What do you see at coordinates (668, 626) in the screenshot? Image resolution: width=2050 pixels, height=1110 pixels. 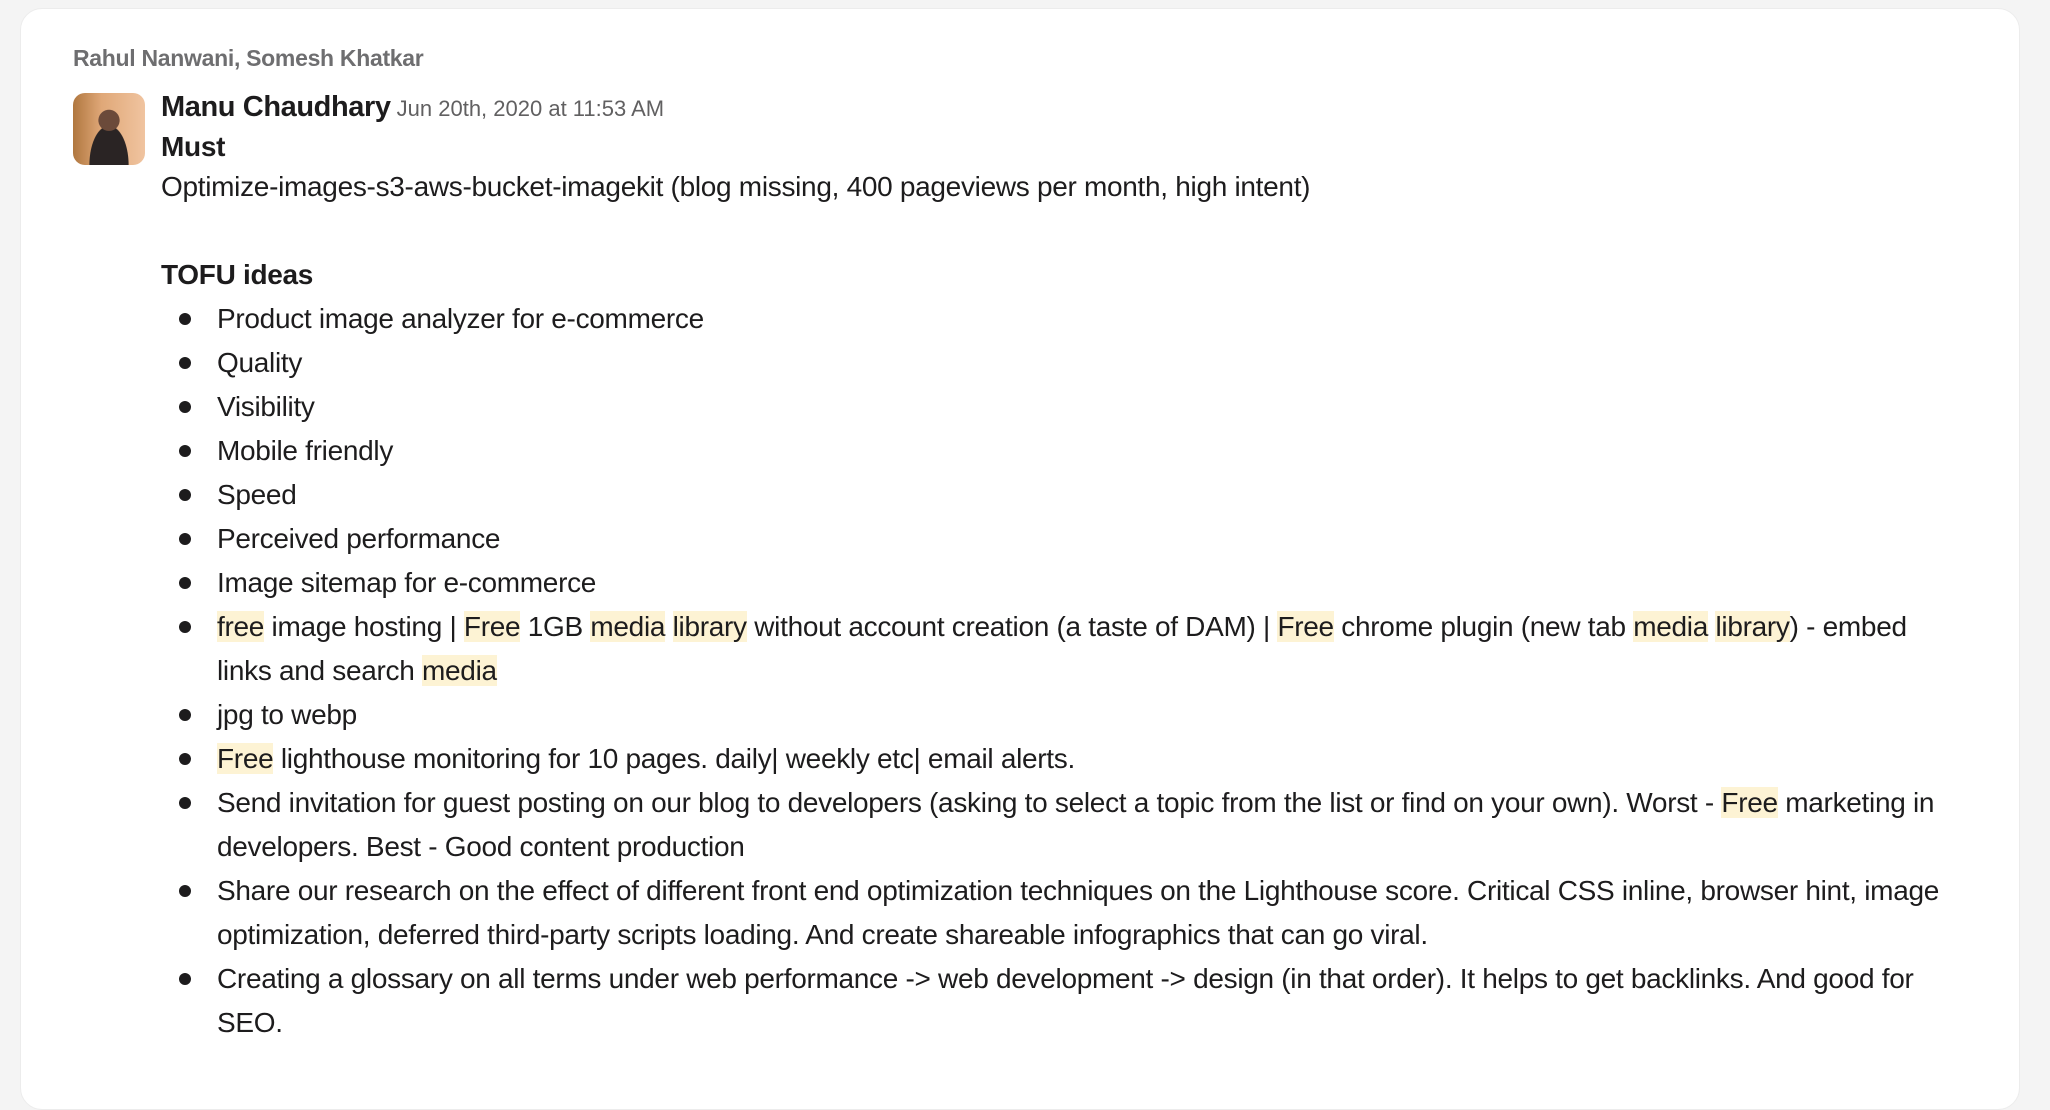 I see `list-item-text` at bounding box center [668, 626].